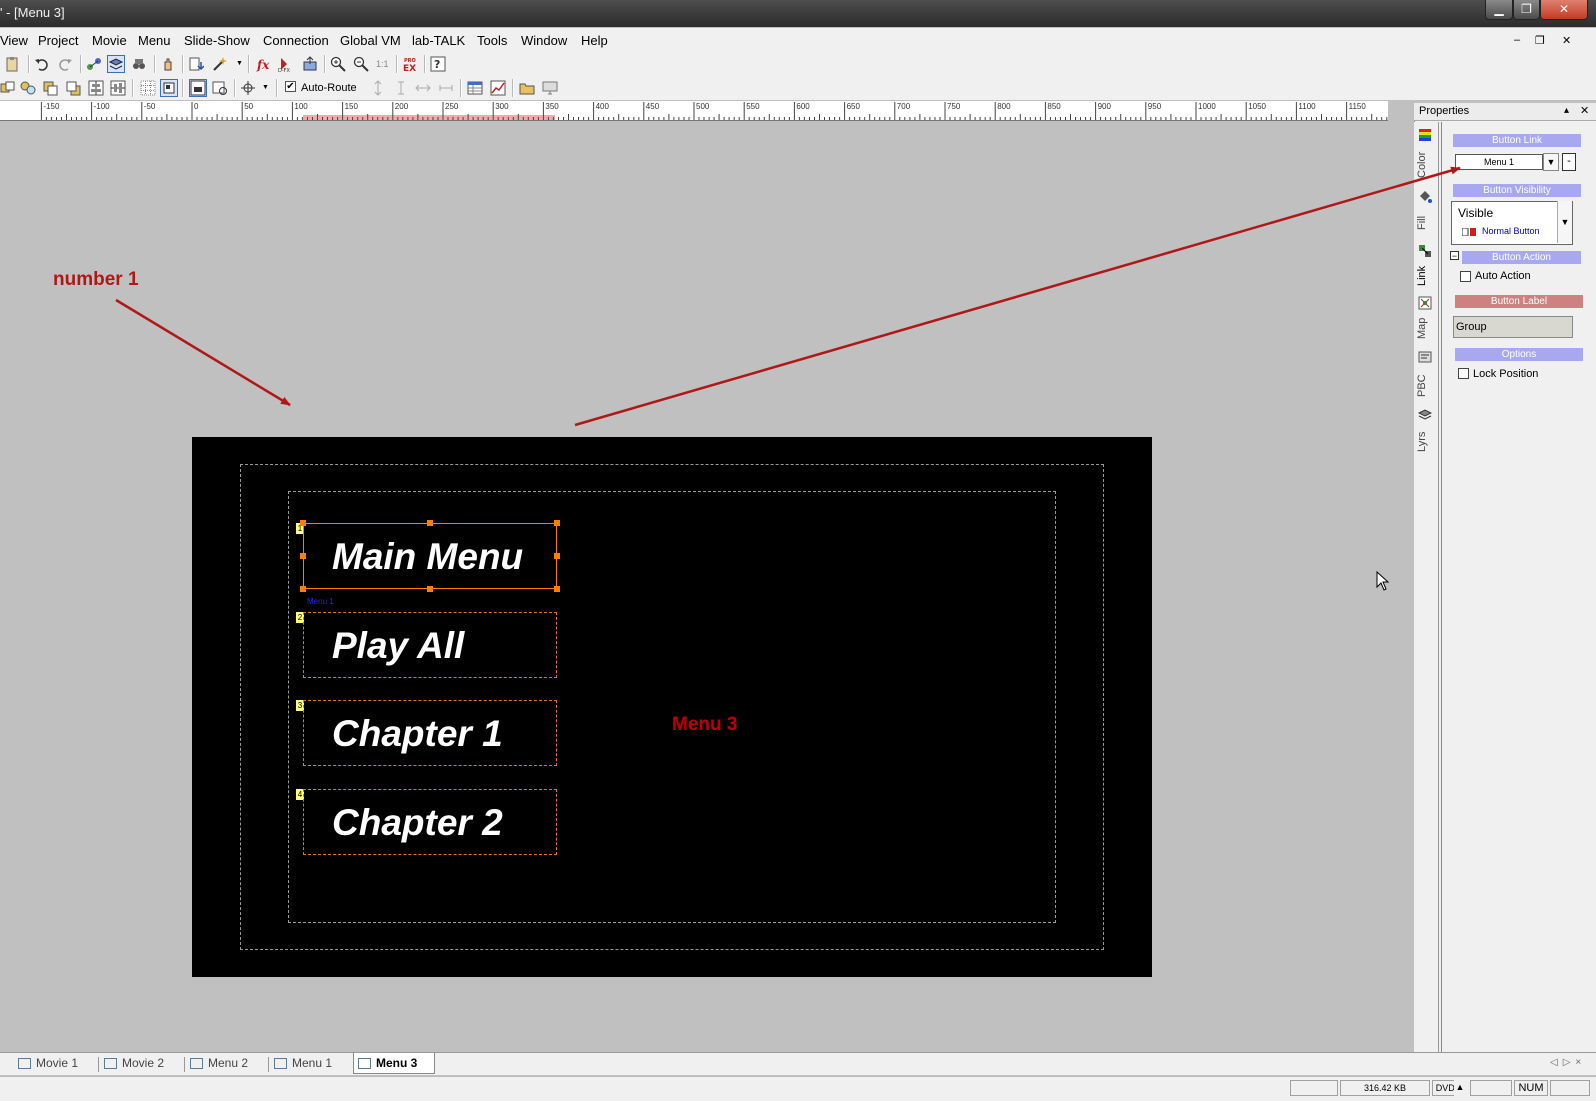  I want to click on mdi-restore-button: ❐, so click(1540, 40).